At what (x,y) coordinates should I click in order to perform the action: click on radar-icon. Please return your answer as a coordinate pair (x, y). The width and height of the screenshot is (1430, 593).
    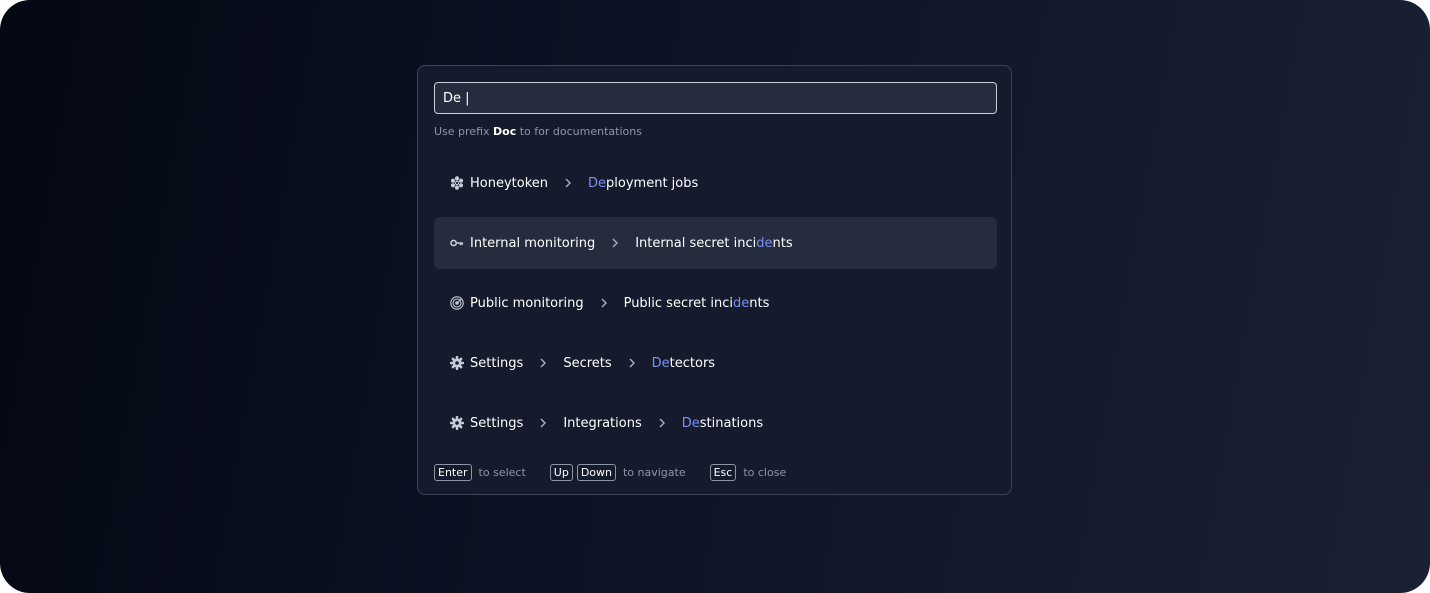
    Looking at the image, I should click on (457, 303).